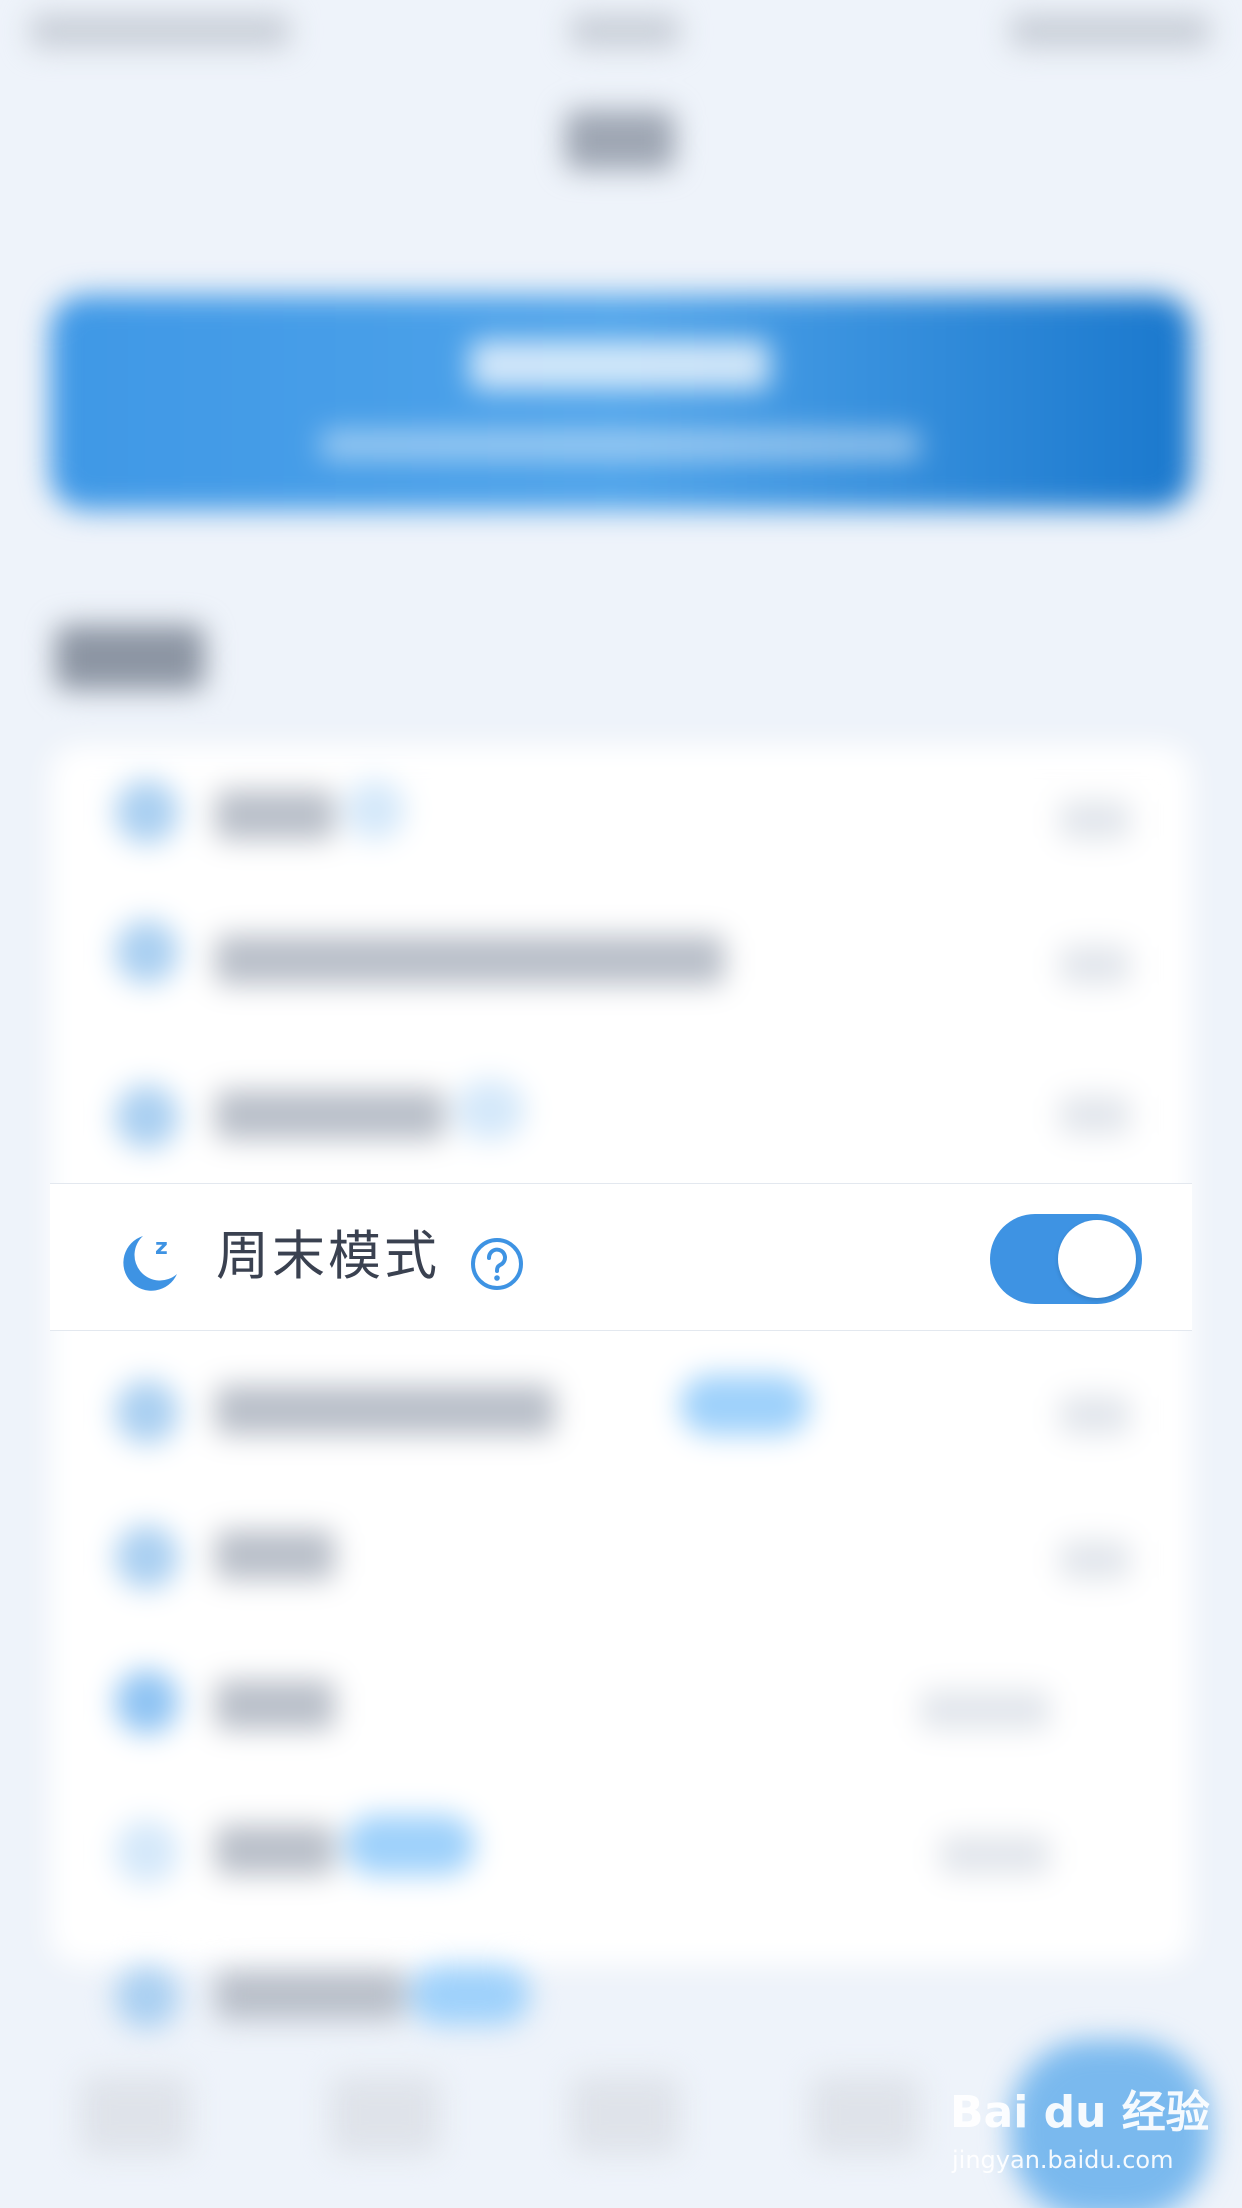 Image resolution: width=1242 pixels, height=2208 pixels. I want to click on weekend-mode-row: z 周末模式, so click(621, 1257).